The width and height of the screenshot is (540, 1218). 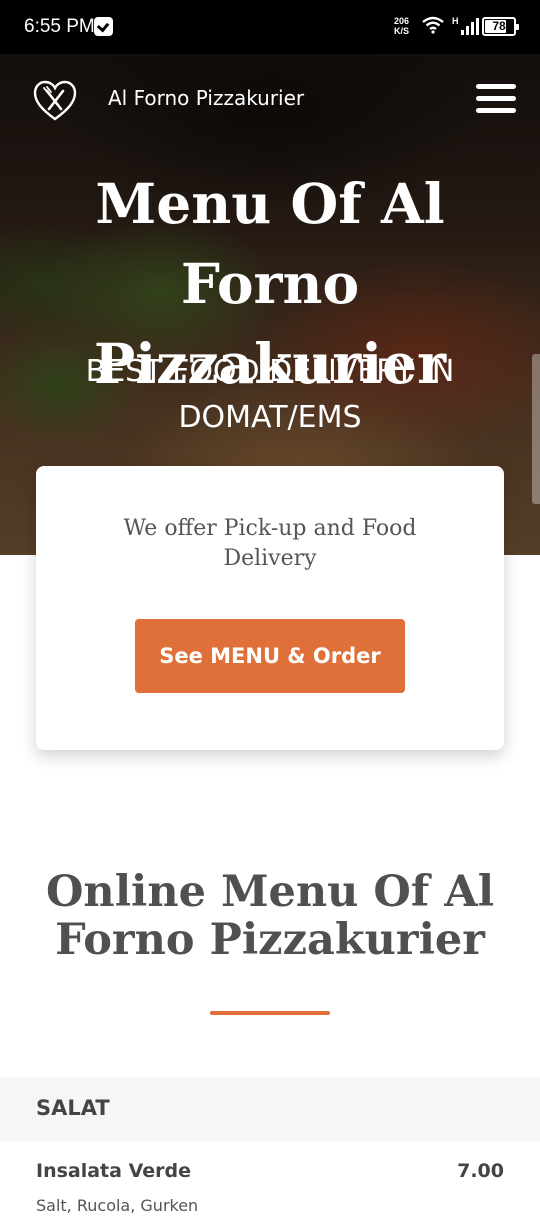 What do you see at coordinates (270, 27) in the screenshot?
I see `status-bar: 6:55 PM 206 K/S H 78` at bounding box center [270, 27].